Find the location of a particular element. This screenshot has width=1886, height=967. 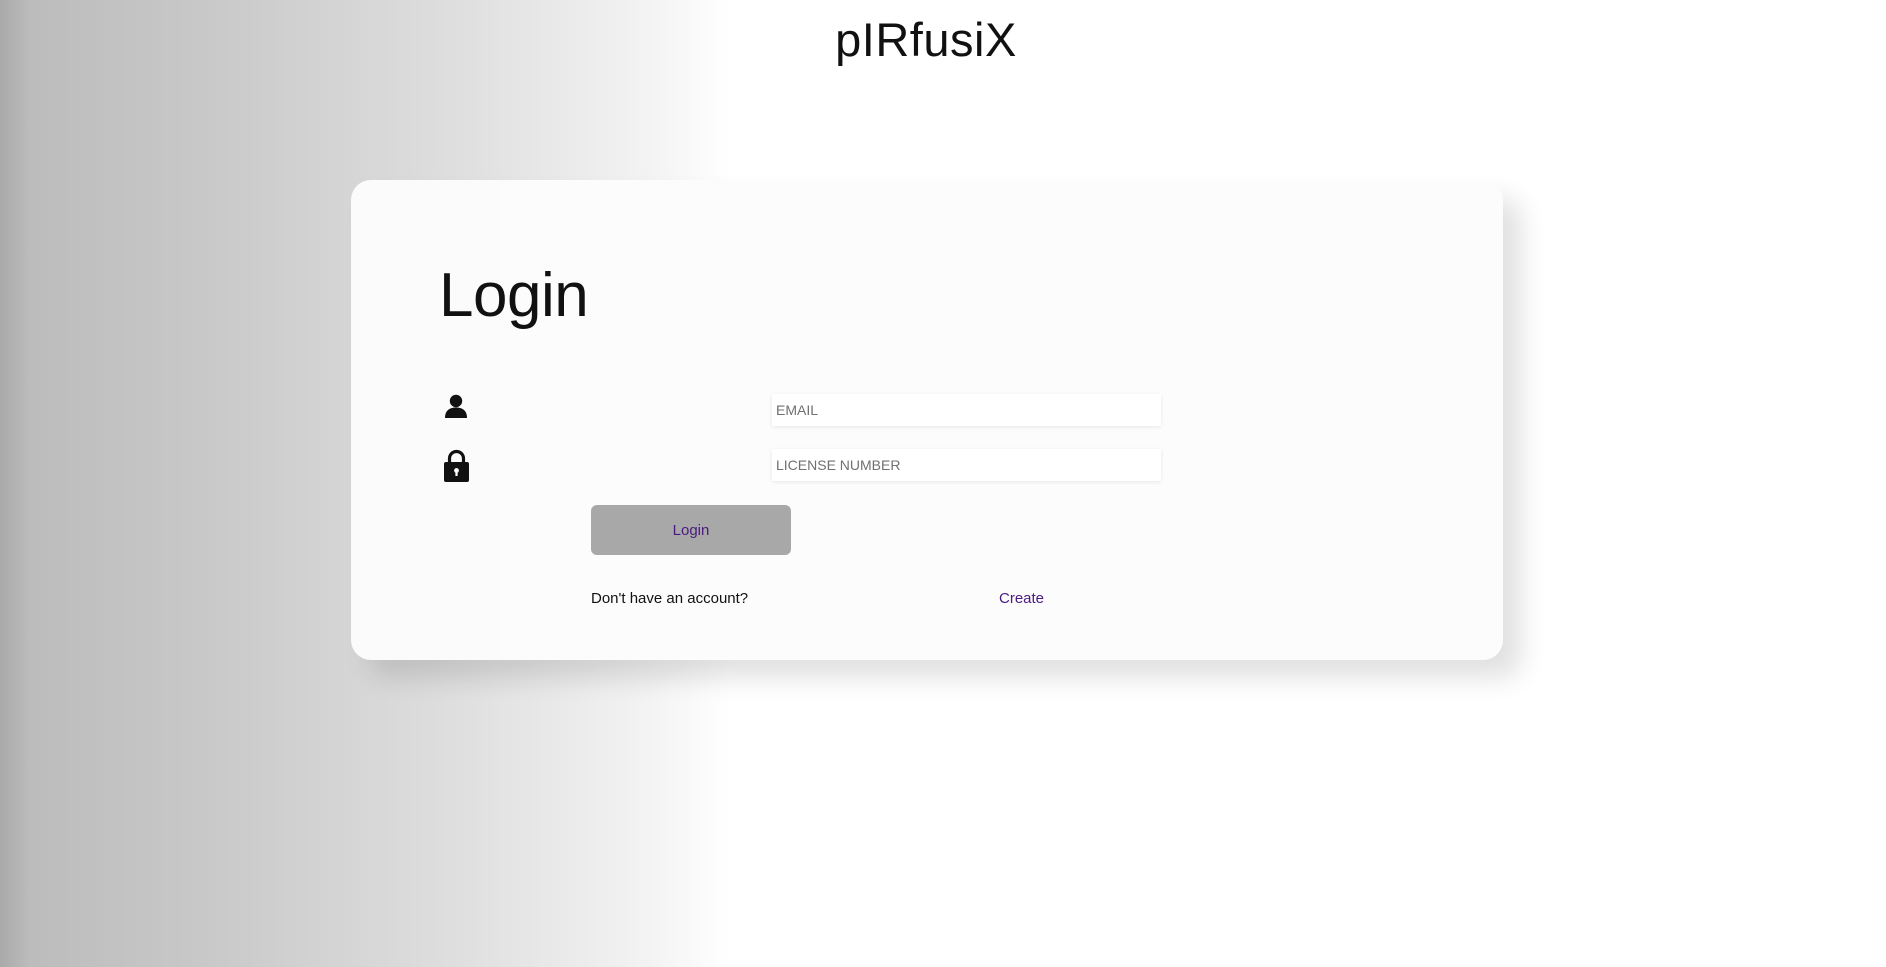

license-number-field is located at coordinates (966, 465).